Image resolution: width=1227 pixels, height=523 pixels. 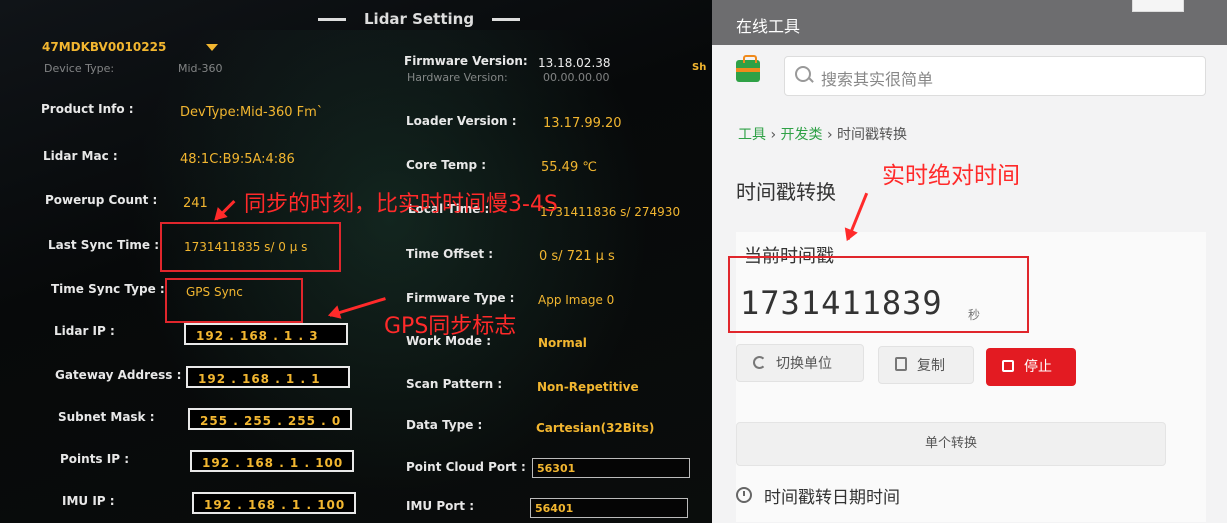 What do you see at coordinates (237, 159) in the screenshot?
I see `lidar-mac-value: 48:1C:B9:5A:4:86` at bounding box center [237, 159].